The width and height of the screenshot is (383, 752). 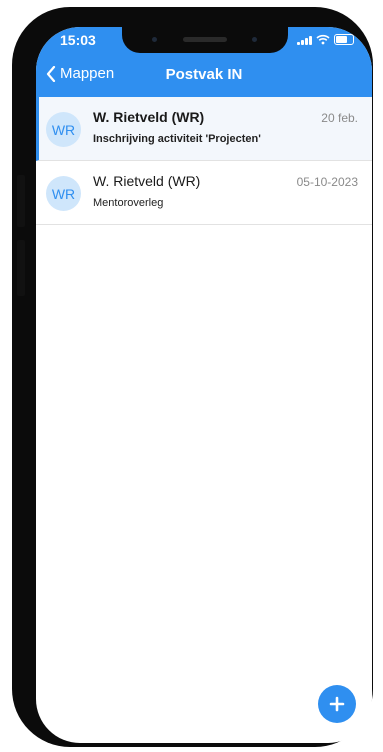 I want to click on page-title: Postvak IN, so click(x=204, y=74).